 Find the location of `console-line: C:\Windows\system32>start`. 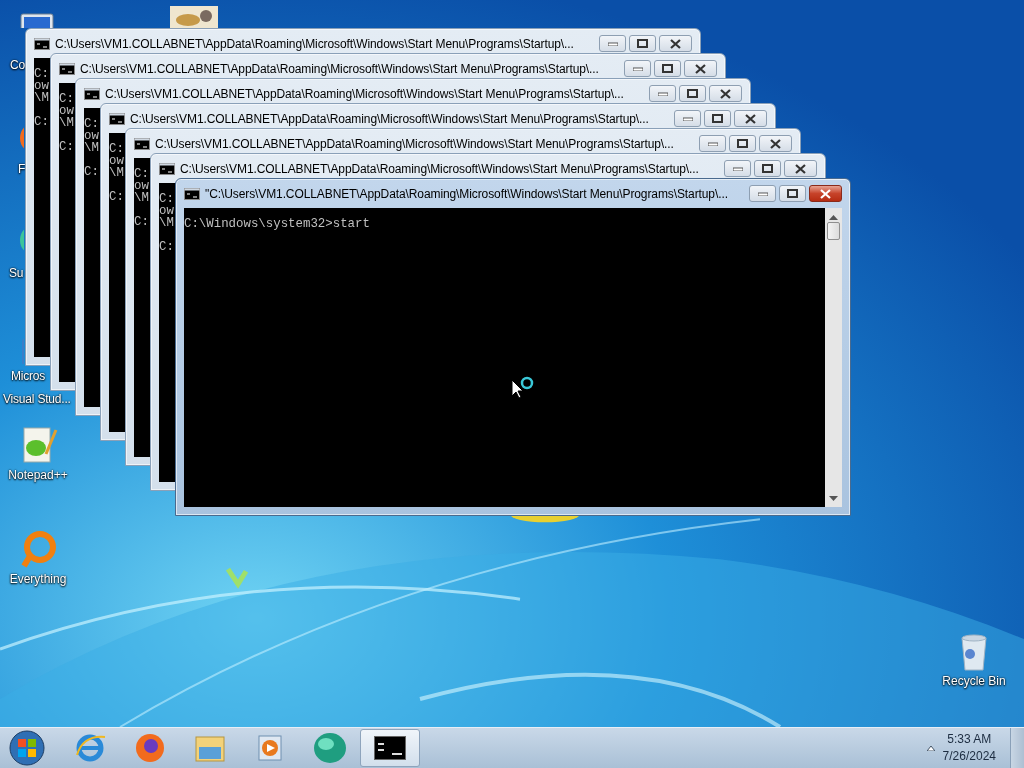

console-line: C:\Windows\system32>start is located at coordinates (277, 224).